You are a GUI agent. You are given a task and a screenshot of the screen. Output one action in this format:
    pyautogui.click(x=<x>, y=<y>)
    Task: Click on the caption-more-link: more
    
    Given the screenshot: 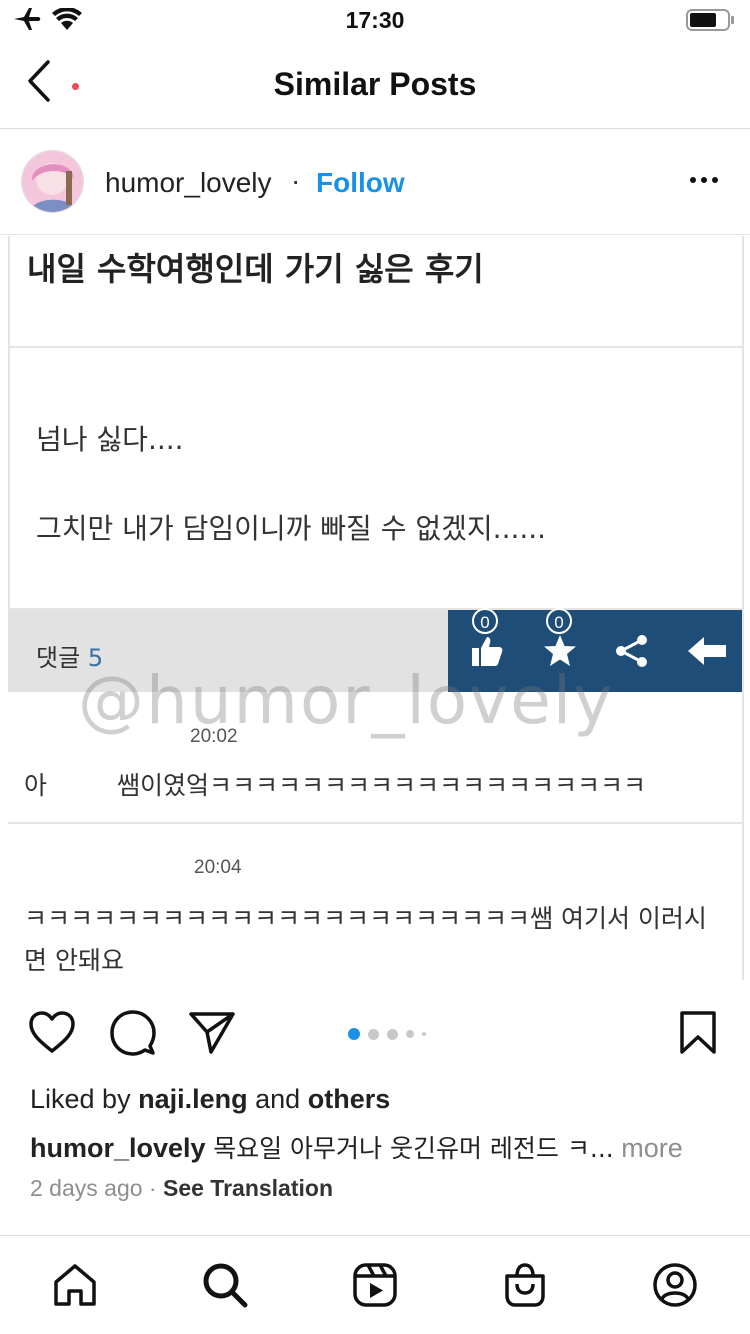 What is the action you would take?
    pyautogui.click(x=652, y=1148)
    